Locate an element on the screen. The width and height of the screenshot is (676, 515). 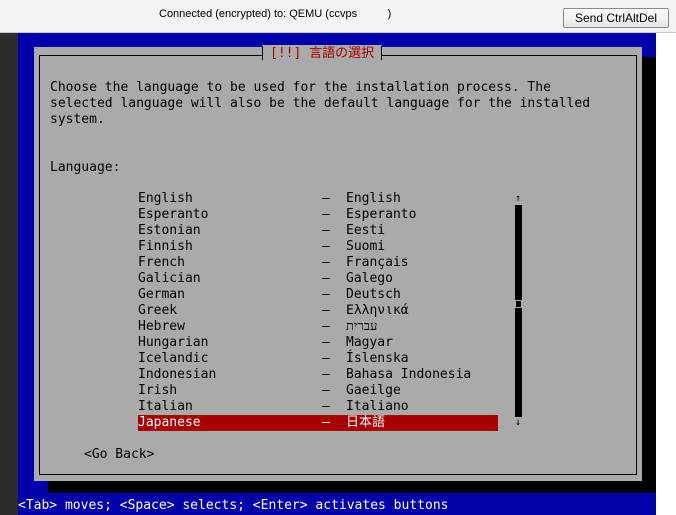
language-option-galician: Galician – Galego is located at coordinates (318, 279).